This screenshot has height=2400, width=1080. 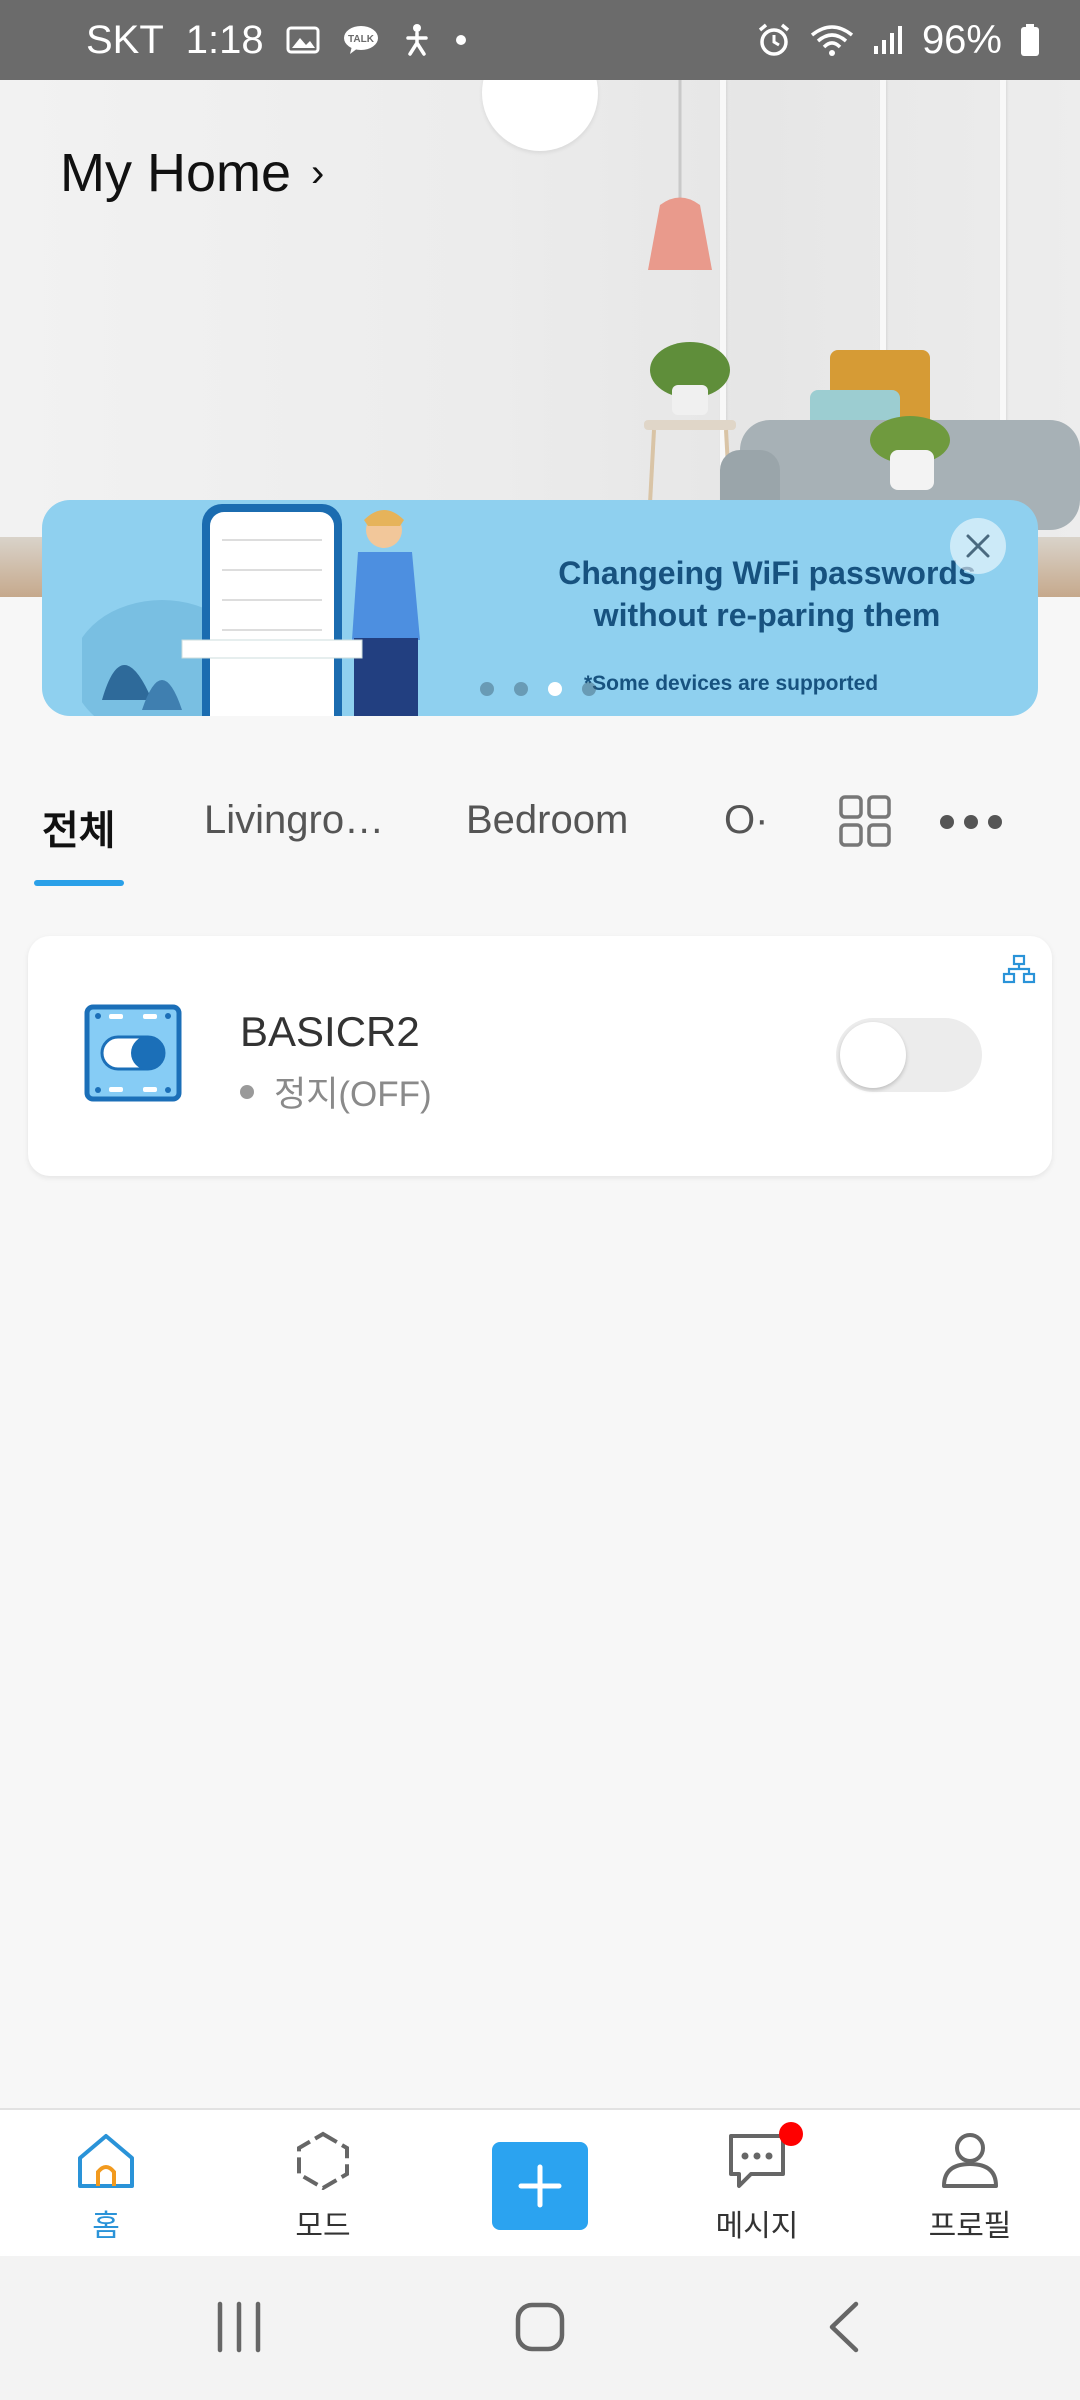 What do you see at coordinates (961, 39) in the screenshot?
I see `battery-percent: 96%` at bounding box center [961, 39].